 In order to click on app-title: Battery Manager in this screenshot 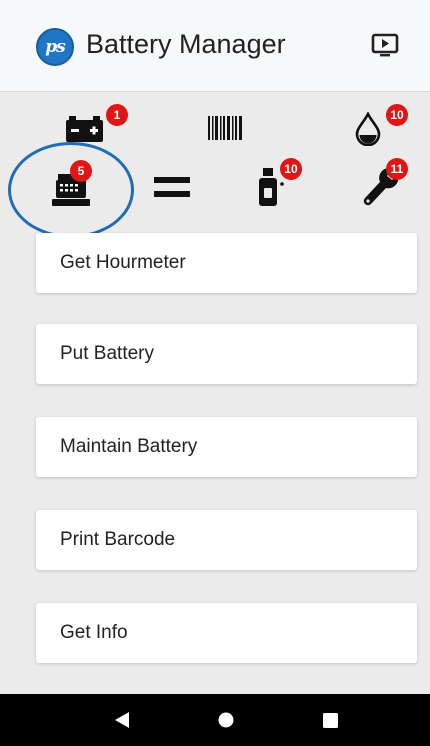, I will do `click(186, 44)`.